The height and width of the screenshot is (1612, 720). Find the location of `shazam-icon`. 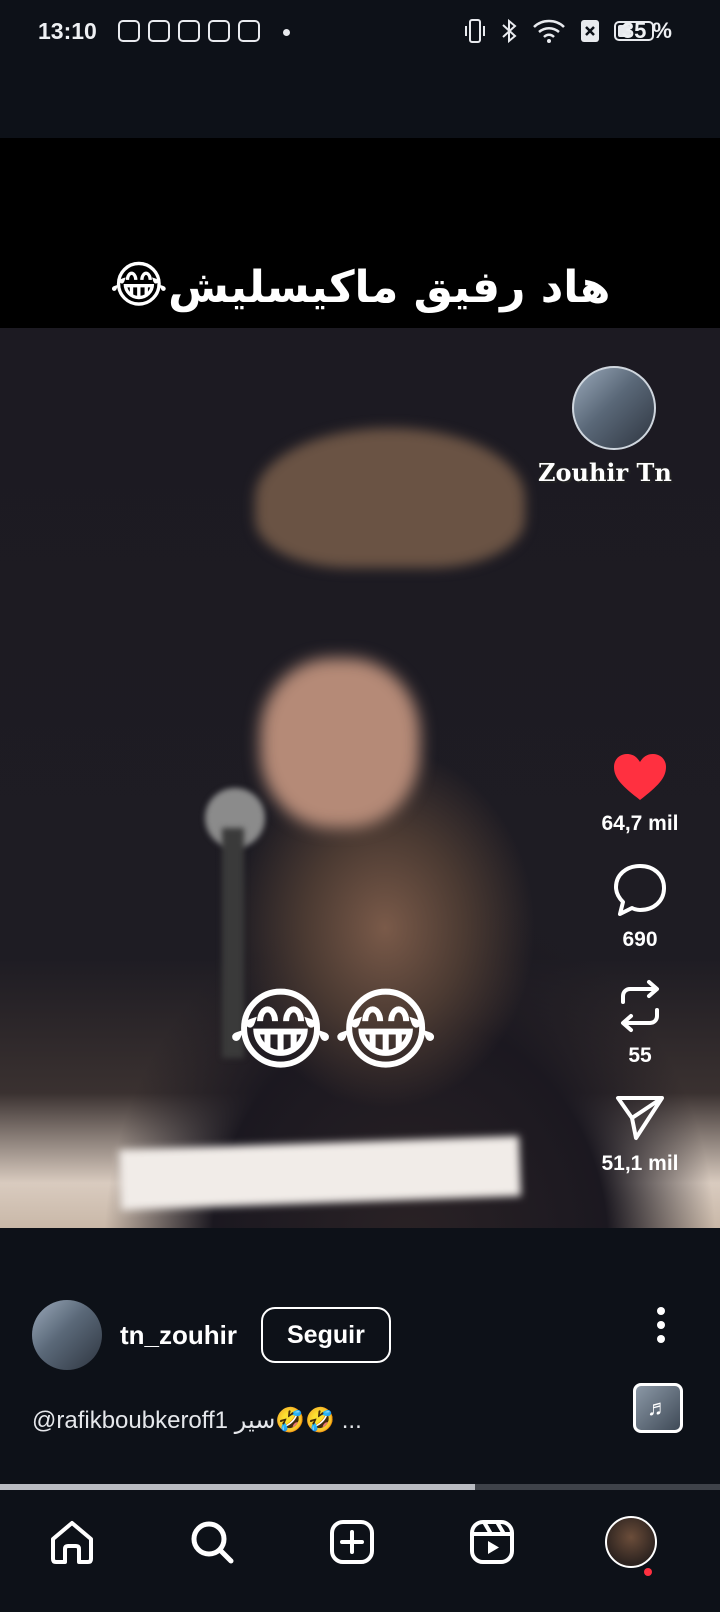

shazam-icon is located at coordinates (219, 31).